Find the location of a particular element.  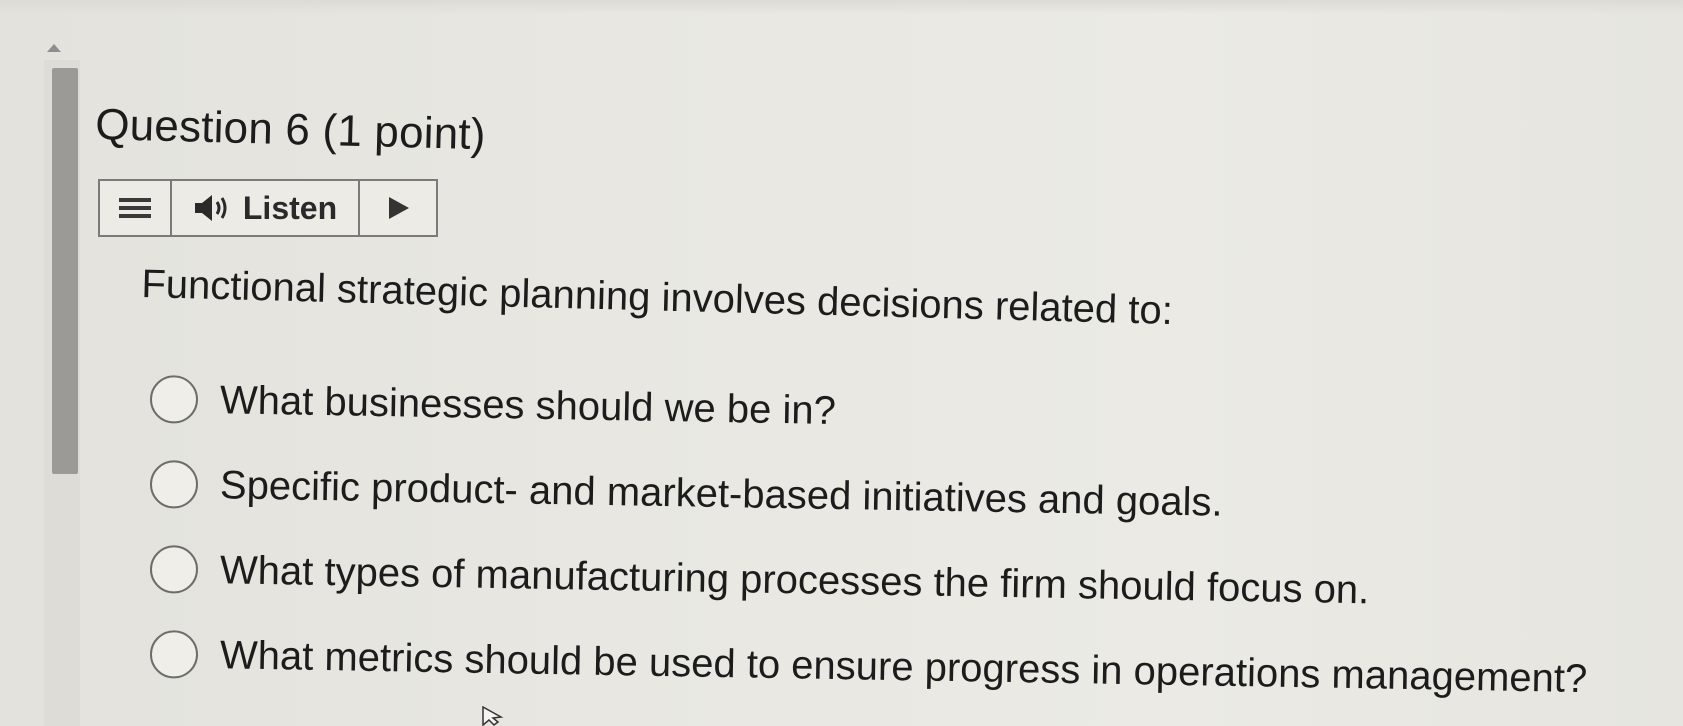

listen-toolbar: Listen is located at coordinates (268, 208).